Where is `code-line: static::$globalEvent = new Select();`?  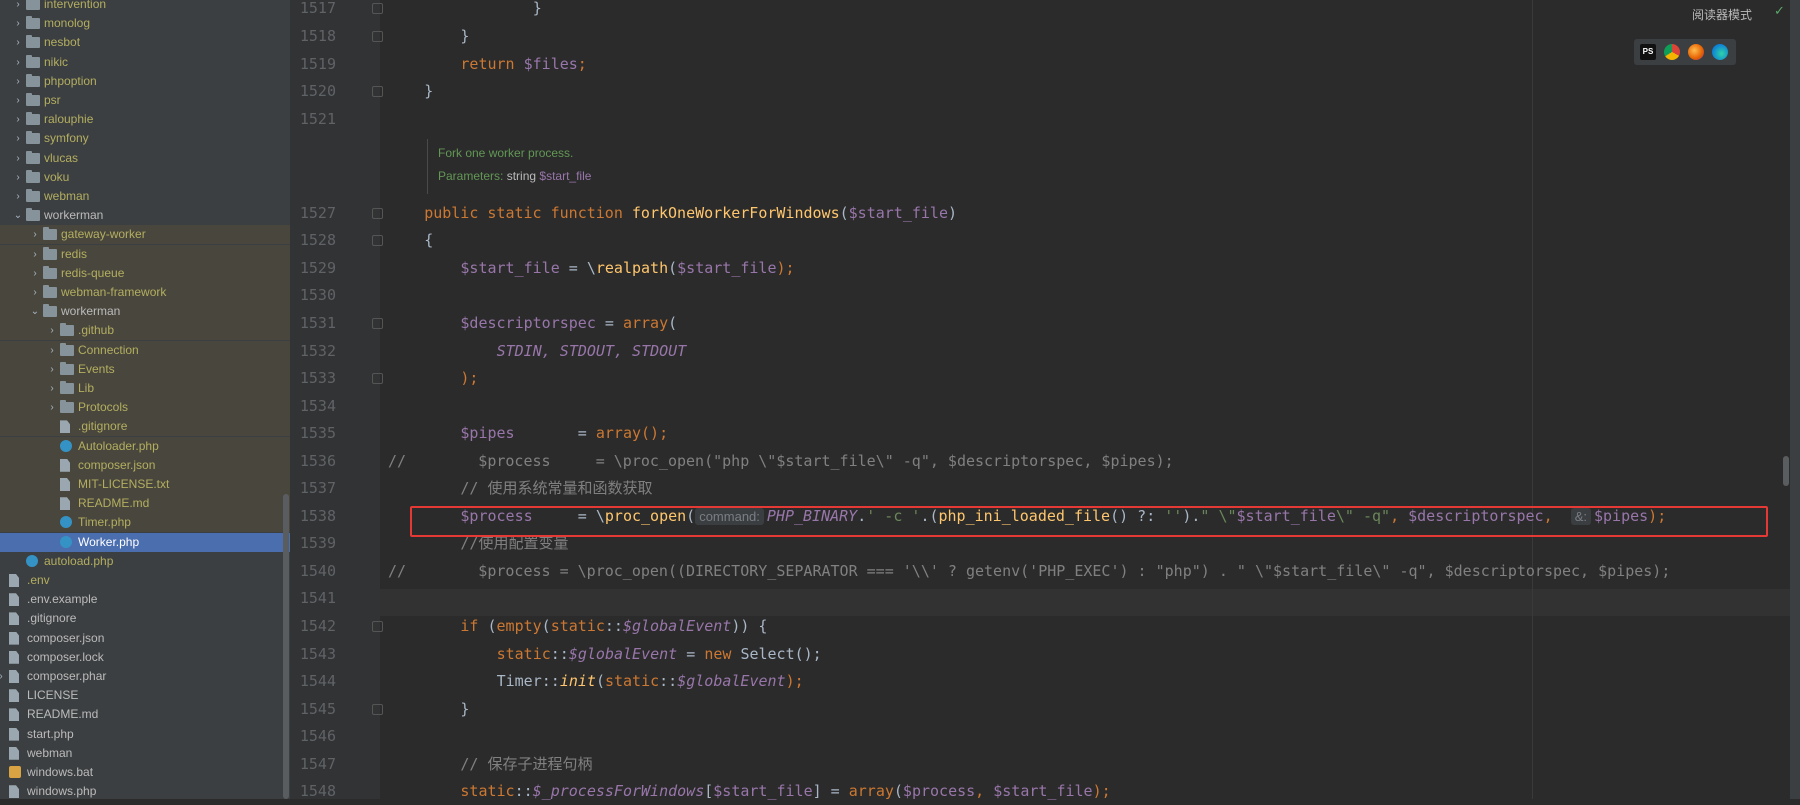 code-line: static::$globalEvent = new Select(); is located at coordinates (659, 654).